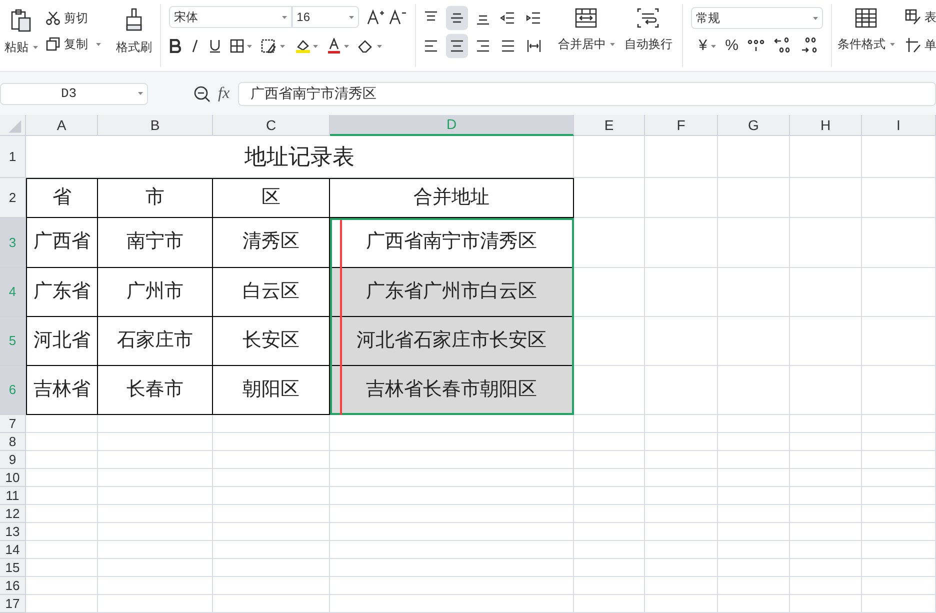  Describe the element at coordinates (707, 46) in the screenshot. I see `currency-button: ¥` at that location.